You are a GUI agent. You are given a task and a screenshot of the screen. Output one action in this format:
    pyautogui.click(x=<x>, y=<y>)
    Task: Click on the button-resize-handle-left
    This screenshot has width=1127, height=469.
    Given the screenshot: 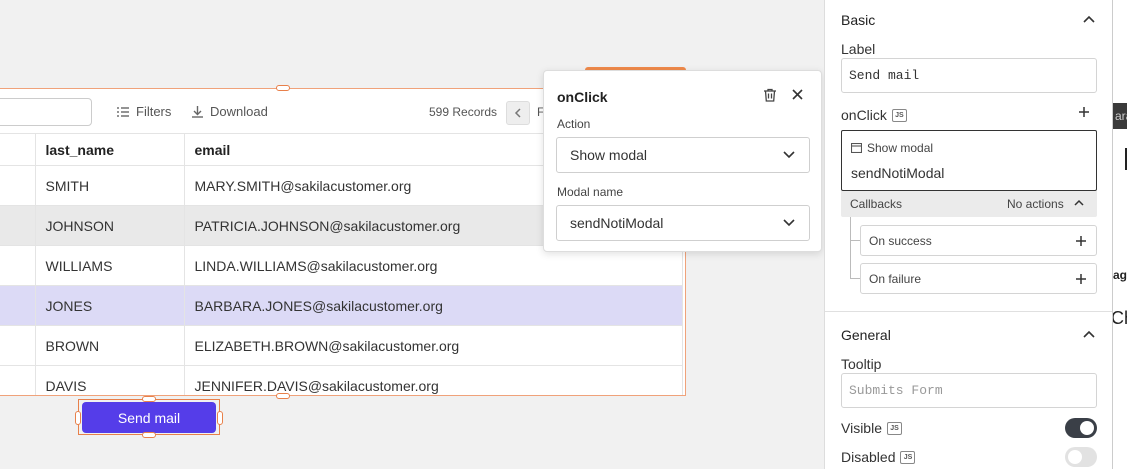 What is the action you would take?
    pyautogui.click(x=78, y=418)
    